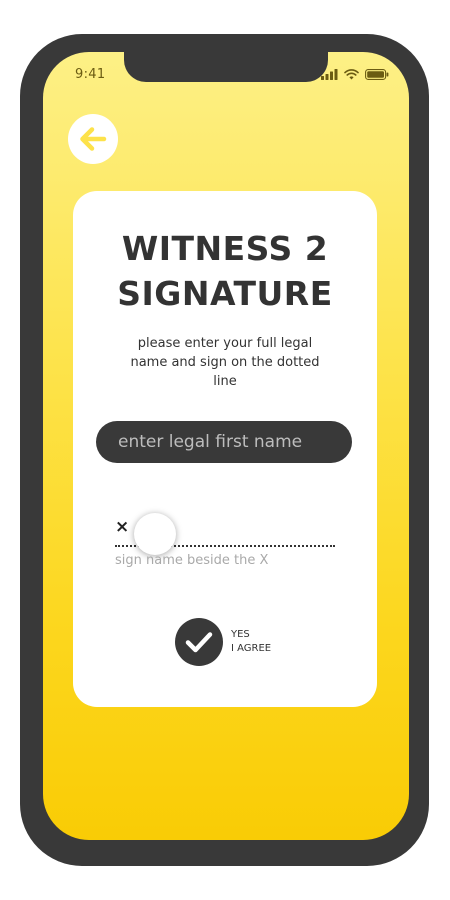 This screenshot has height=900, width=450. I want to click on agree-label-line-1: YES, so click(240, 634).